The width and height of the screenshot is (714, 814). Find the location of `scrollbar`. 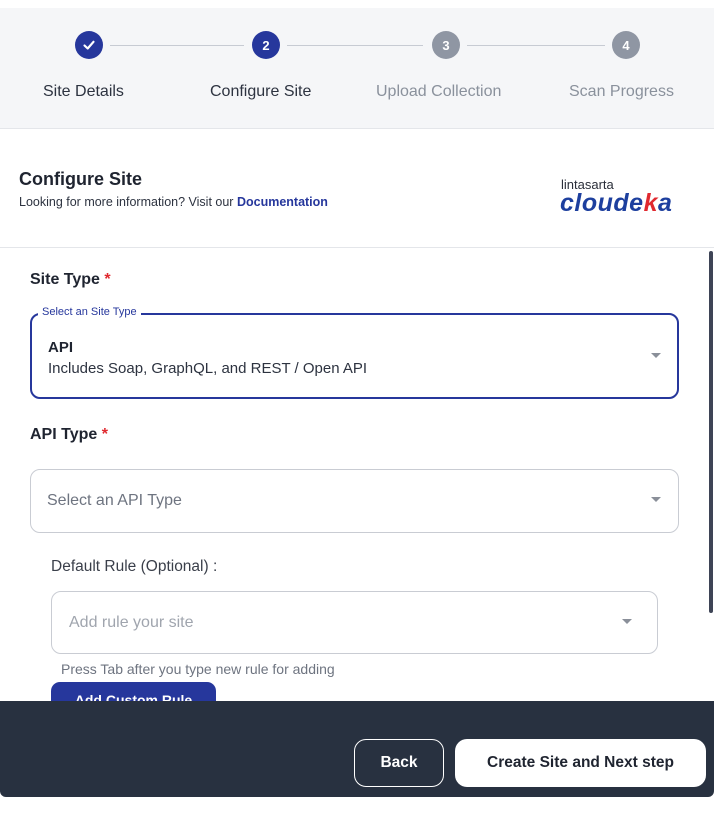

scrollbar is located at coordinates (711, 432).